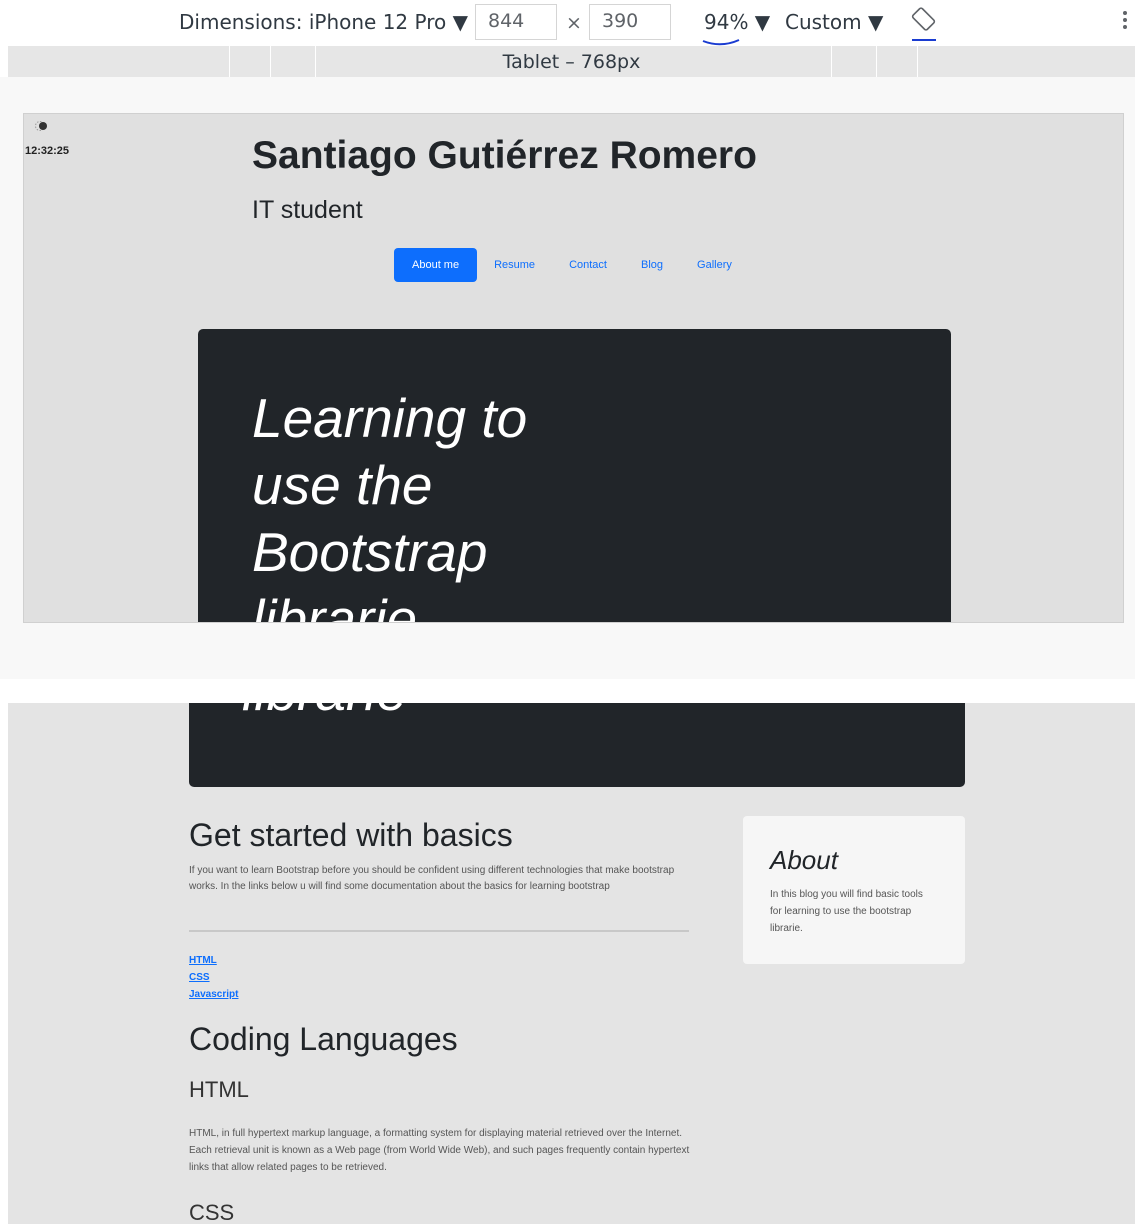  What do you see at coordinates (212, 1212) in the screenshot?
I see `language-title-css: CSS` at bounding box center [212, 1212].